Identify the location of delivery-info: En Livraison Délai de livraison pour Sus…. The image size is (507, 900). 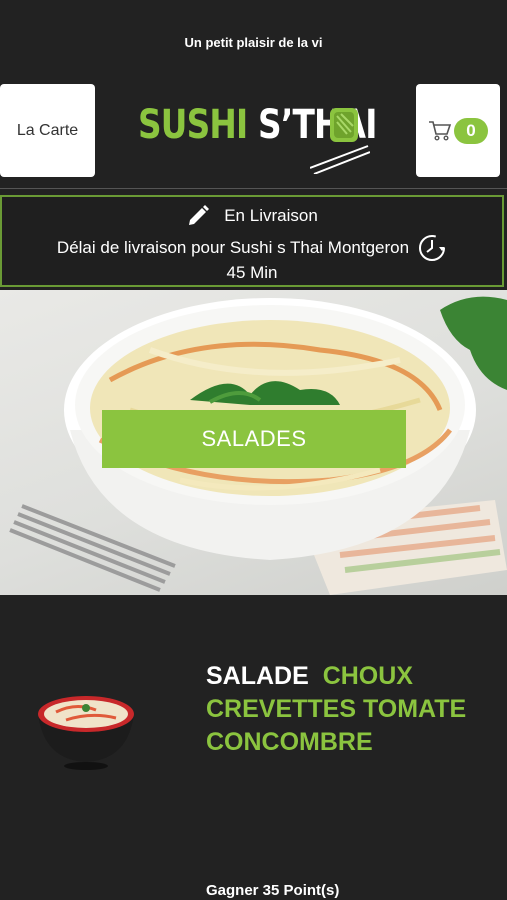
(252, 241).